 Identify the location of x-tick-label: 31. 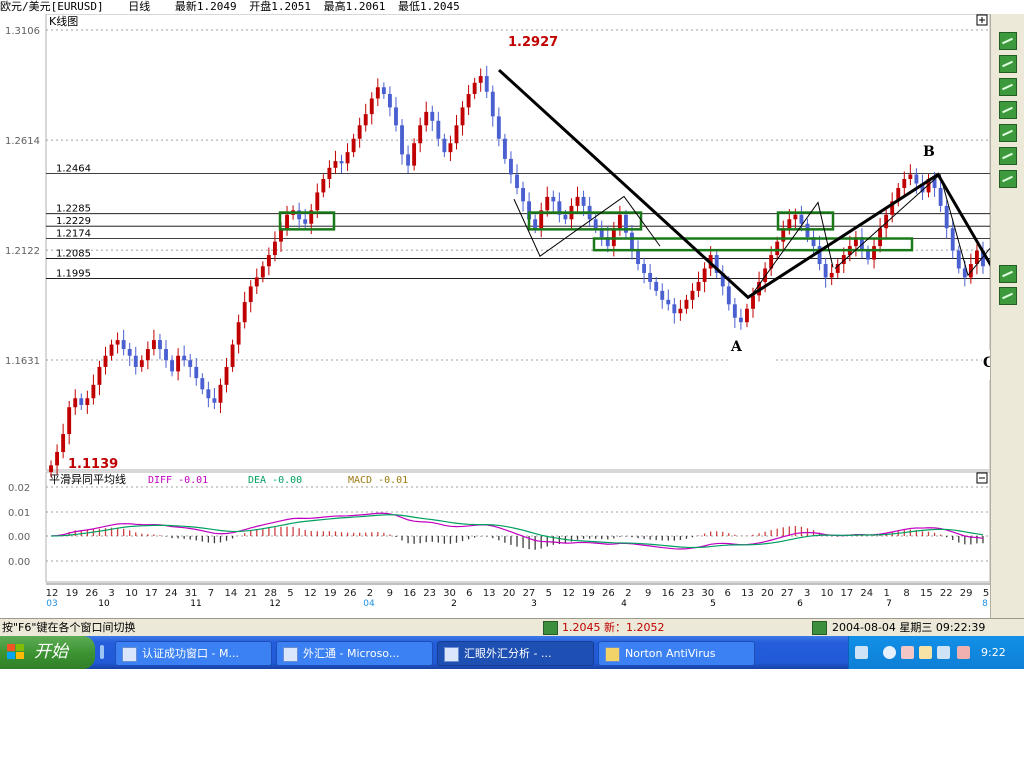
(191, 593).